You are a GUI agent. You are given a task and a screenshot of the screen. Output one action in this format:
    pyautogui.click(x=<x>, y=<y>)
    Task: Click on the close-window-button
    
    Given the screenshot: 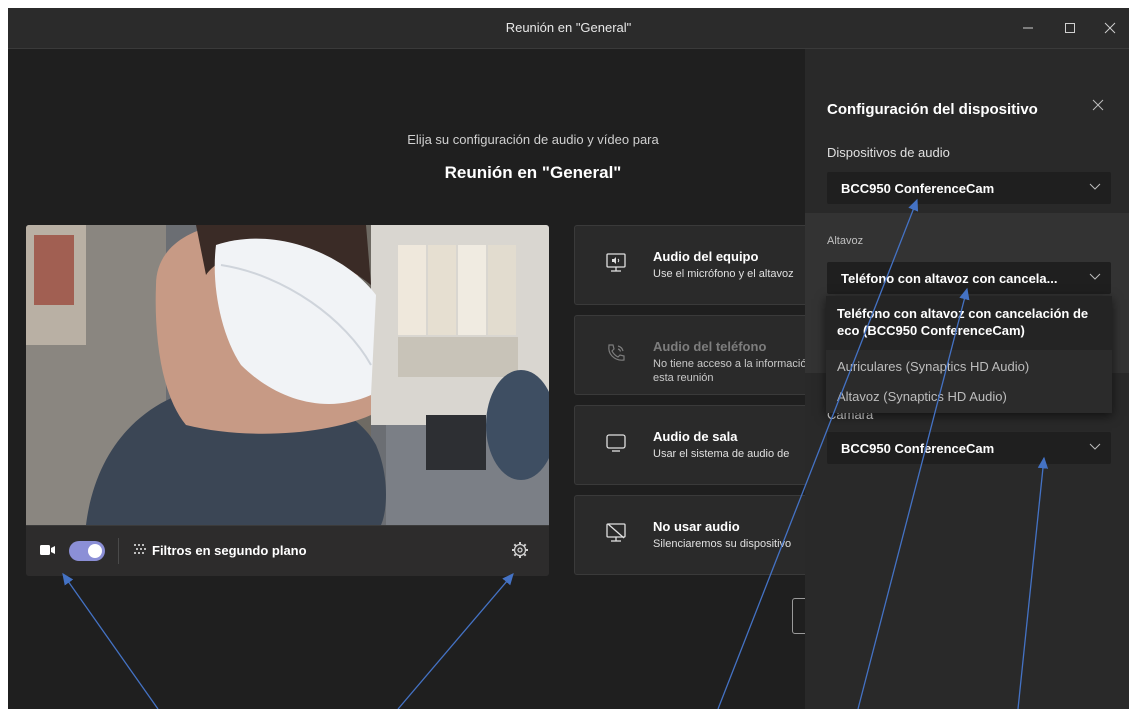 What is the action you would take?
    pyautogui.click(x=1110, y=28)
    